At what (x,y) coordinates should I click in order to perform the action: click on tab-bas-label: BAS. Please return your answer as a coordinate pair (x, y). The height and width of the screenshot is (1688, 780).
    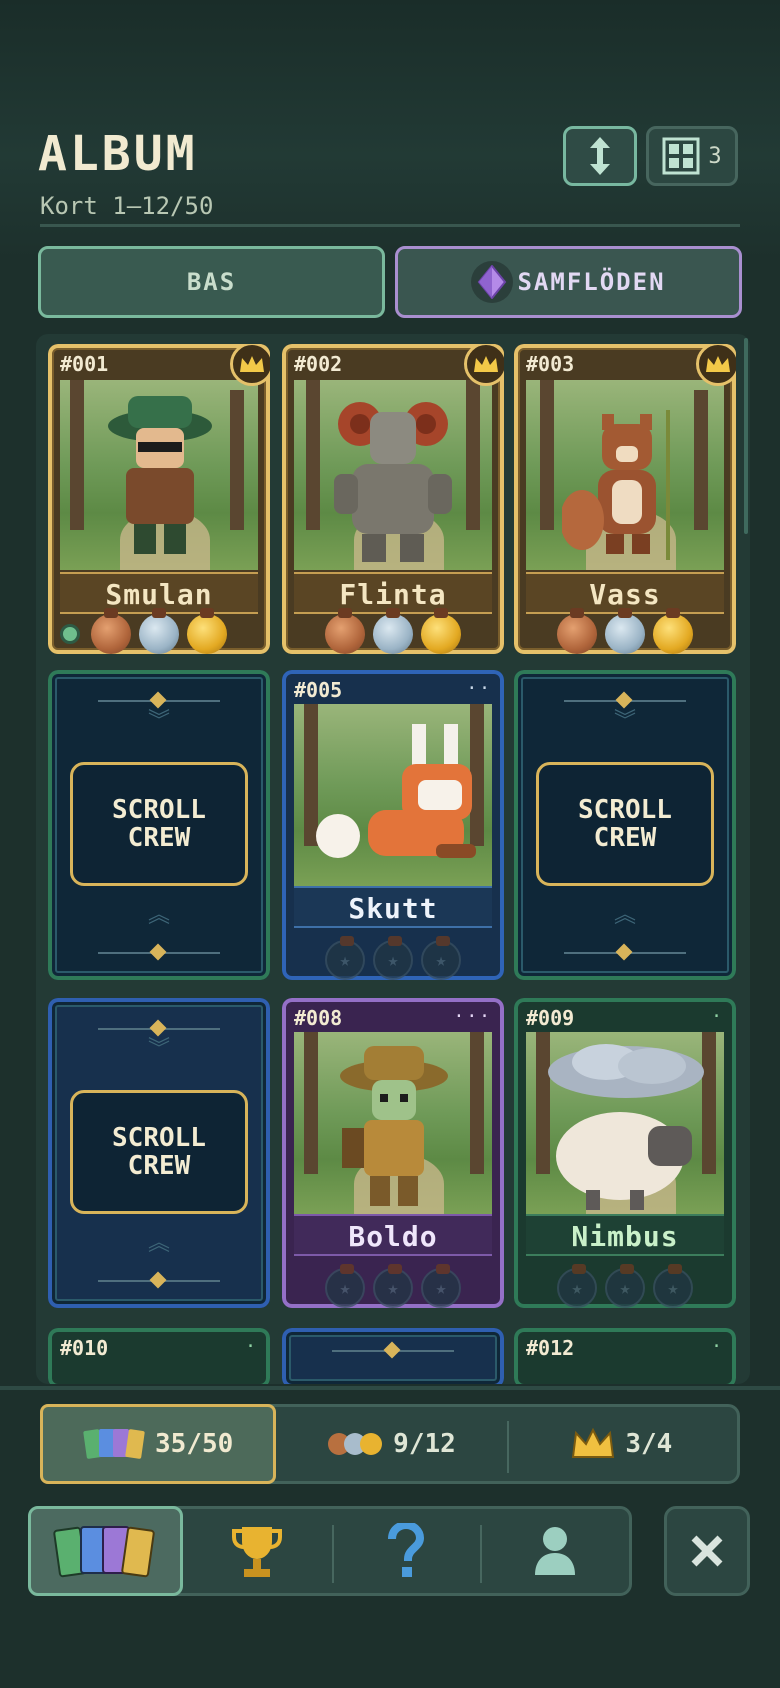
    Looking at the image, I should click on (211, 282).